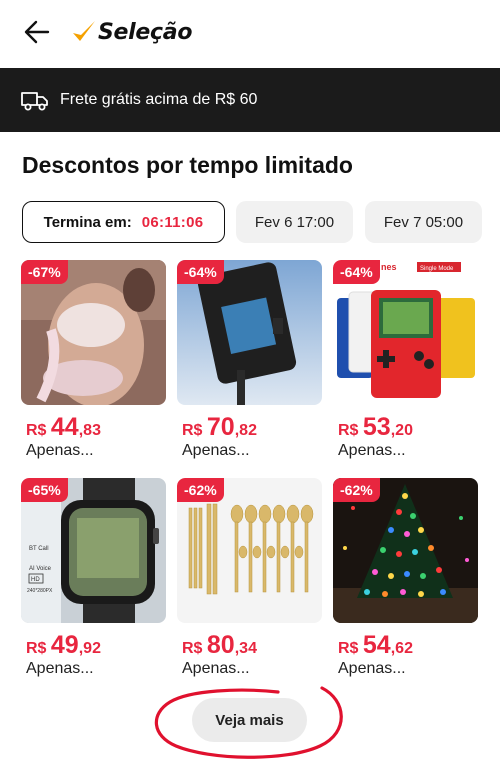 The height and width of the screenshot is (765, 500). What do you see at coordinates (389, 267) in the screenshot?
I see `svg-text: nes` at bounding box center [389, 267].